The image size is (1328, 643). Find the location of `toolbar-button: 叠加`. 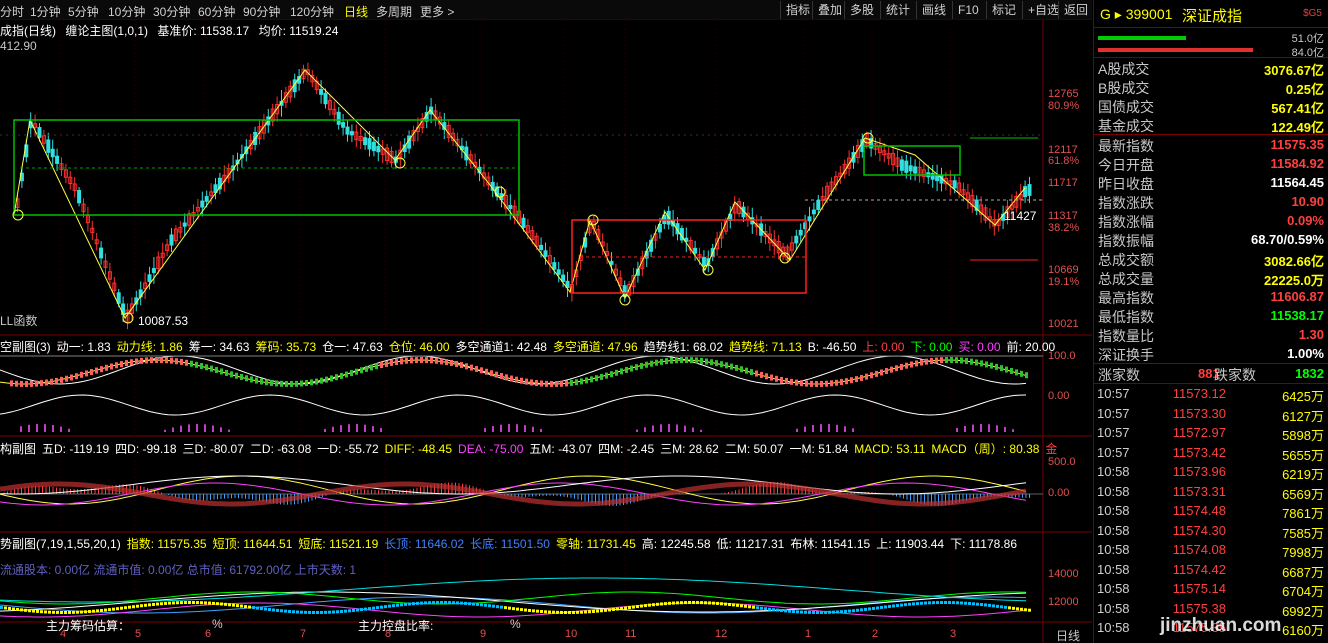

toolbar-button: 叠加 is located at coordinates (829, 10).